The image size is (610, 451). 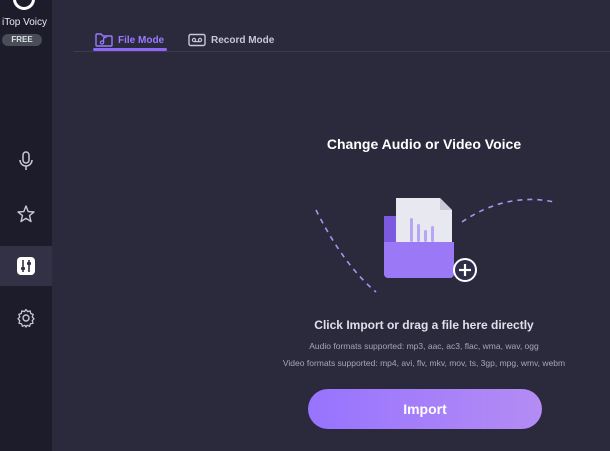 What do you see at coordinates (425, 409) in the screenshot?
I see `import-button: Import` at bounding box center [425, 409].